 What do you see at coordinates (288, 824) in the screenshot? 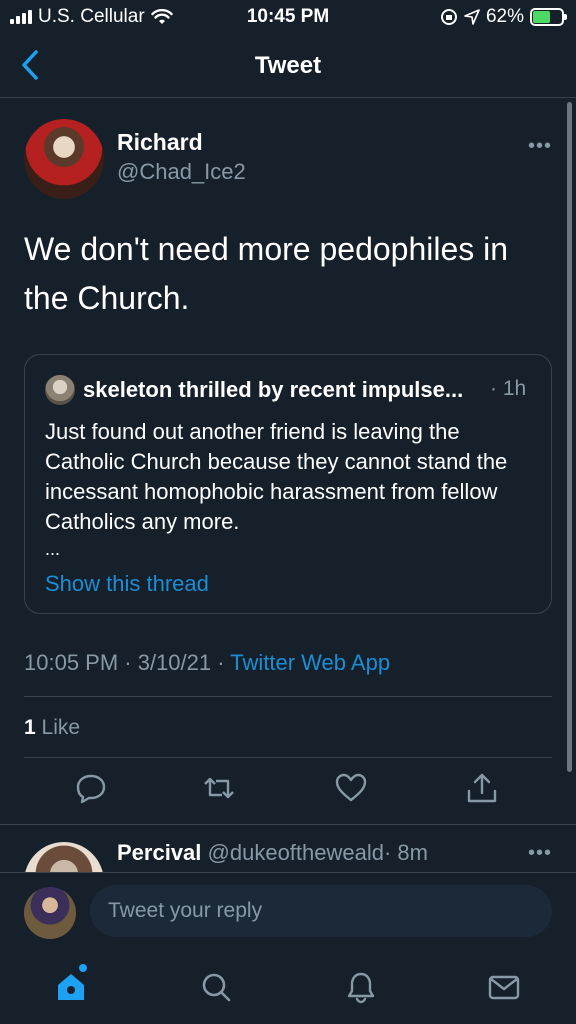
I see `tweet-bottom-border` at bounding box center [288, 824].